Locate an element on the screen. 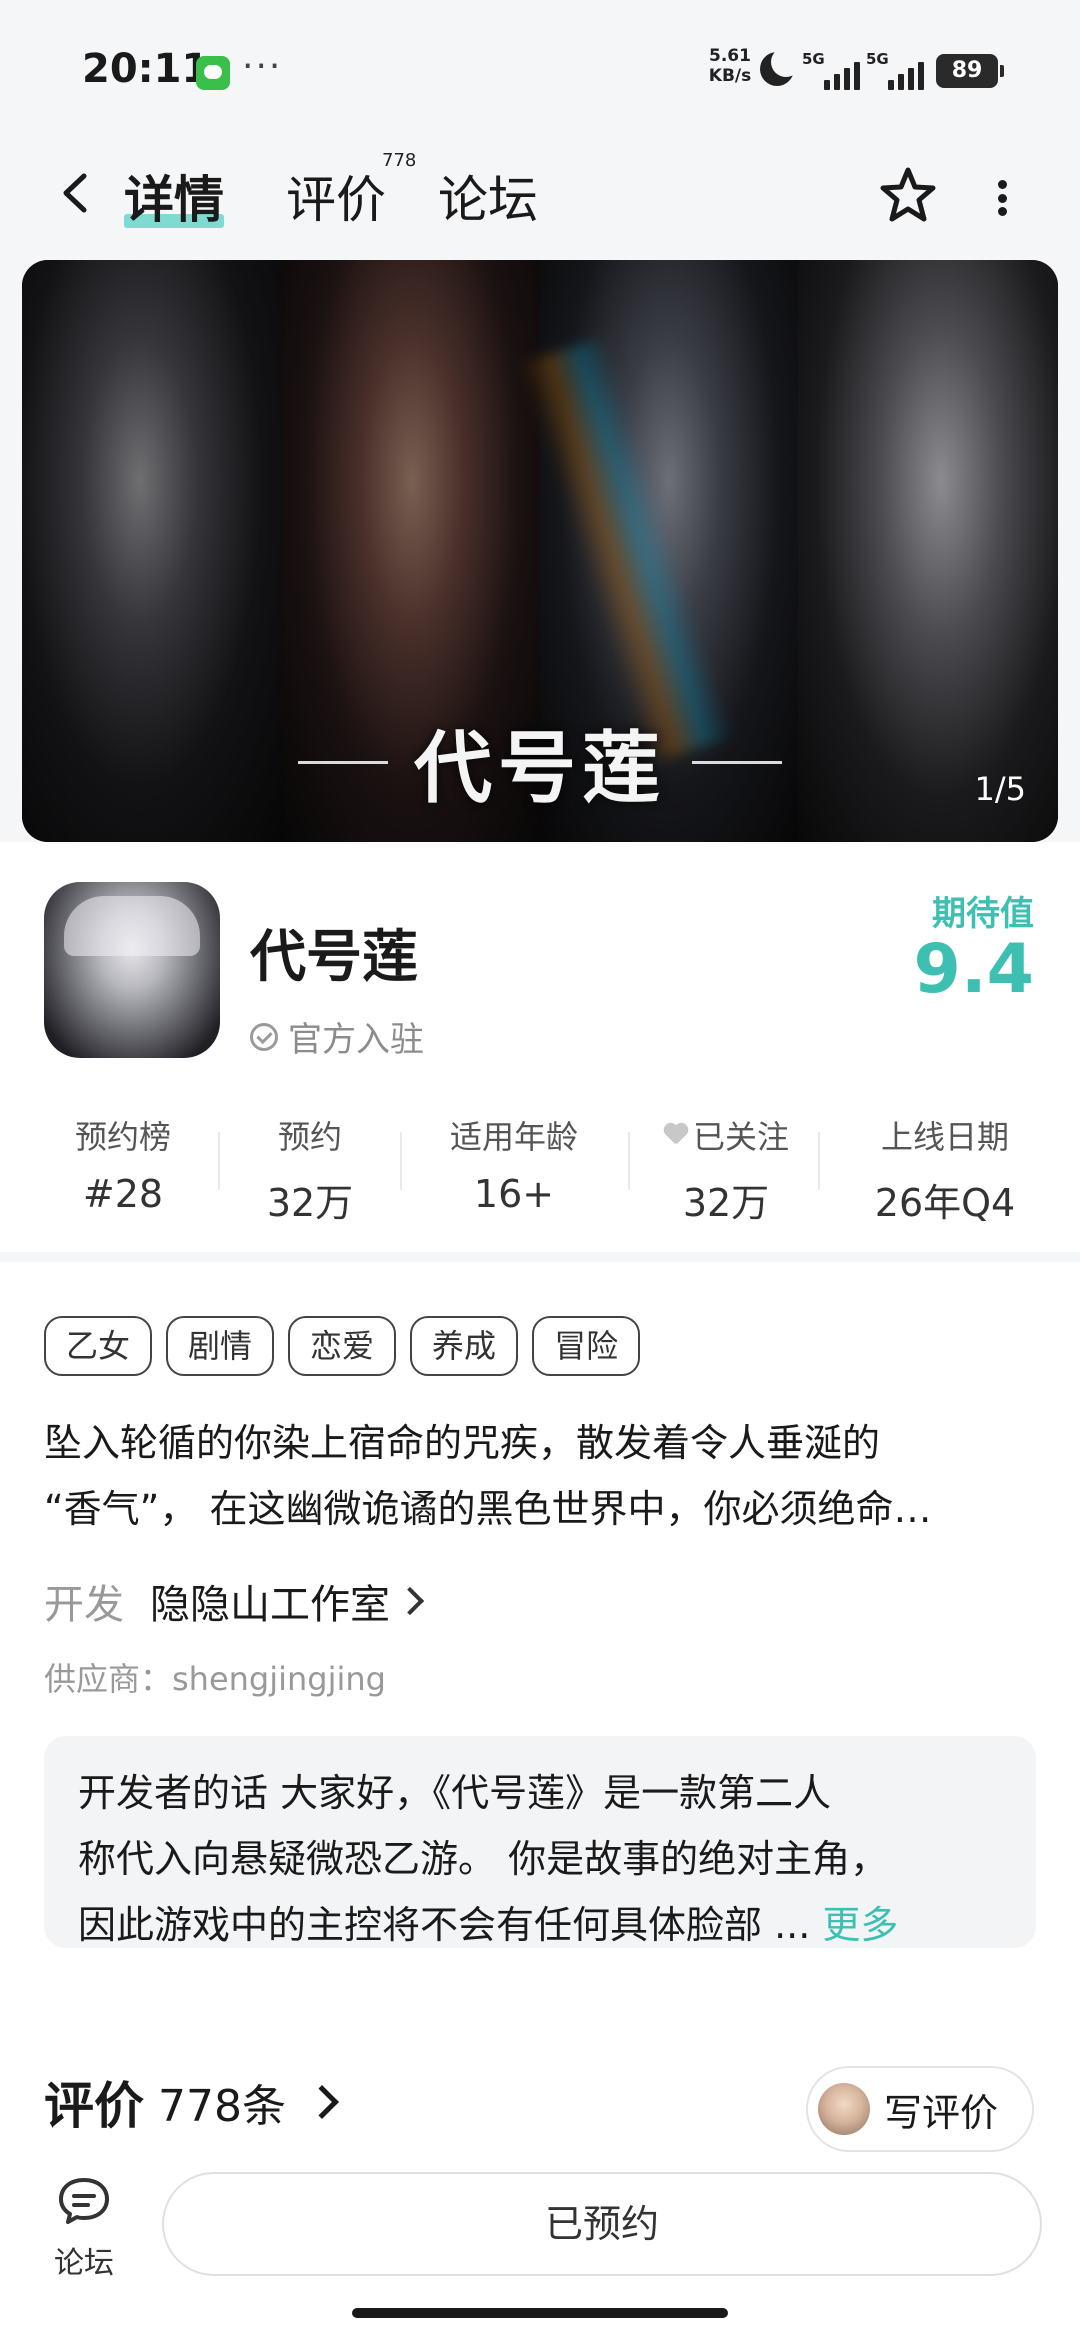 This screenshot has height=2339, width=1080. back-icon is located at coordinates (77, 193).